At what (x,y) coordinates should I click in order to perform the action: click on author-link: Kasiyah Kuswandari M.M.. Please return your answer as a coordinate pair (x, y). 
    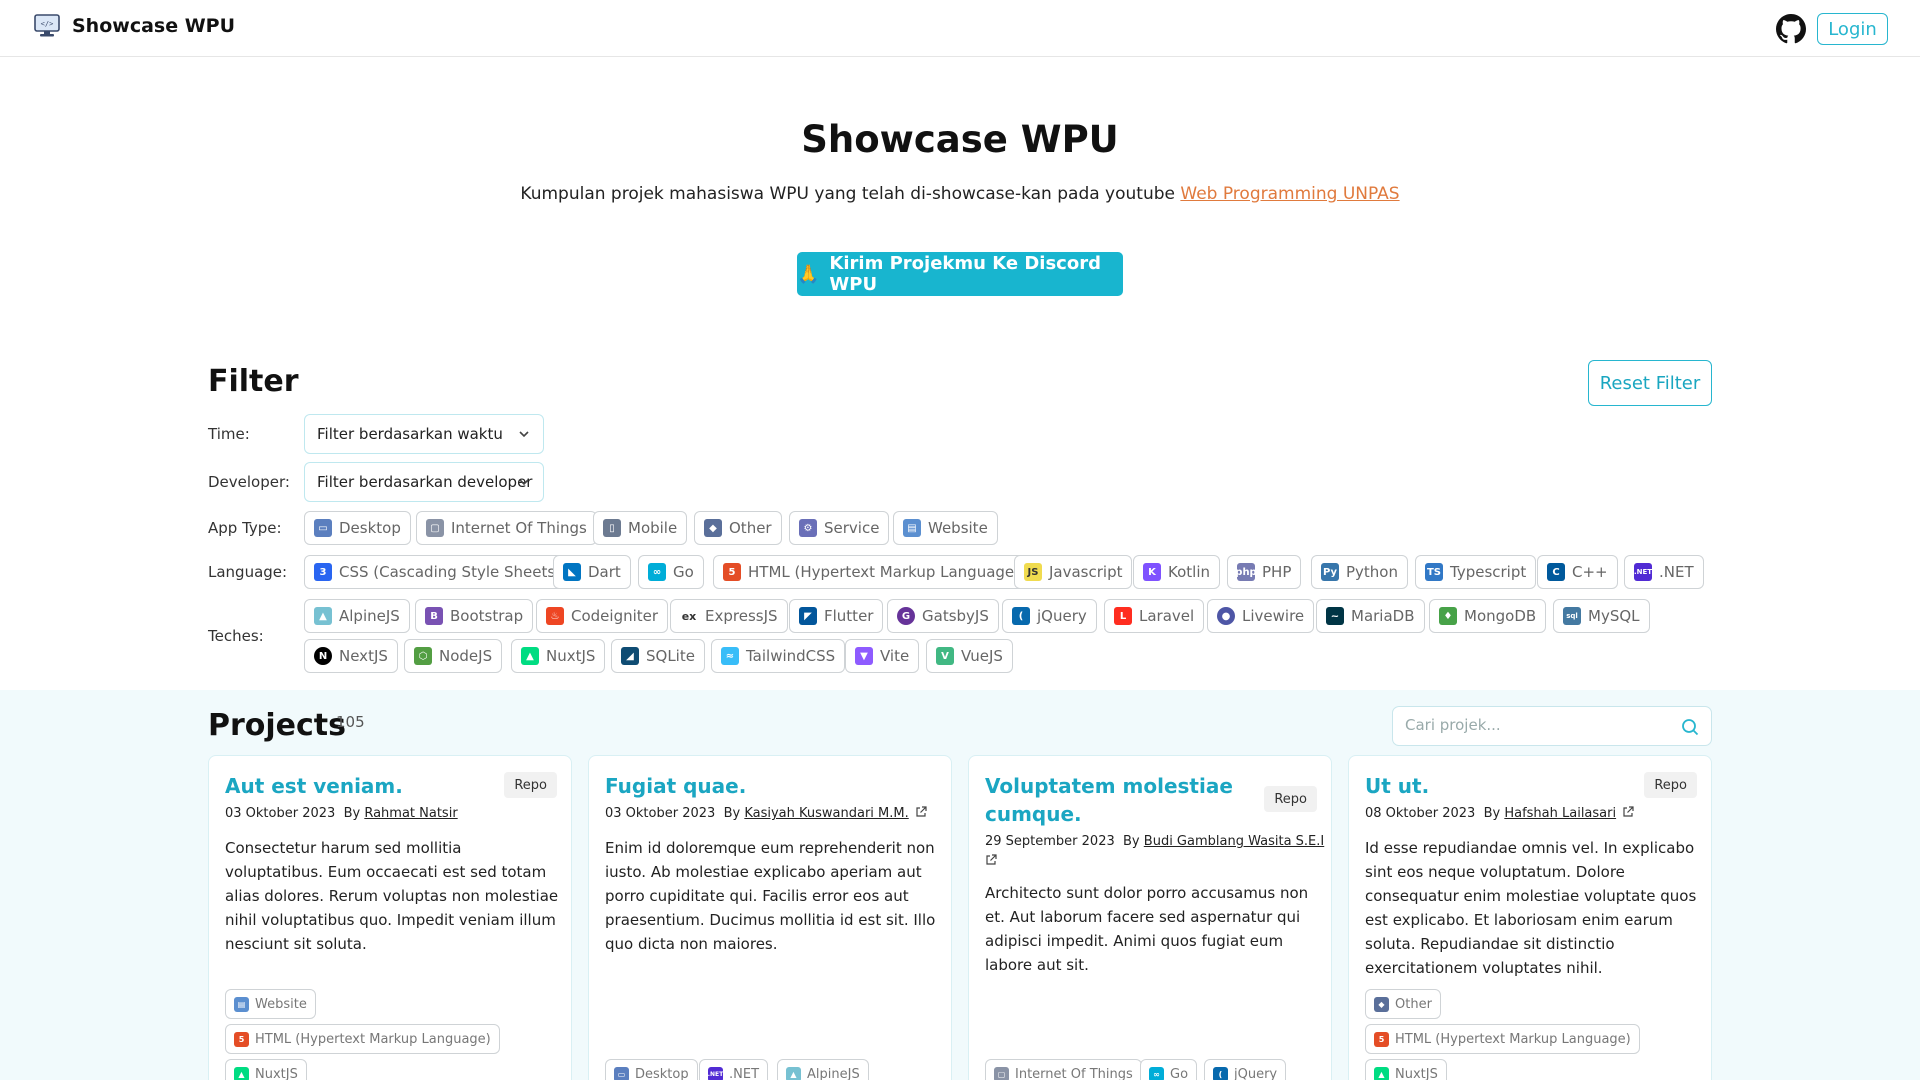
    Looking at the image, I should click on (826, 813).